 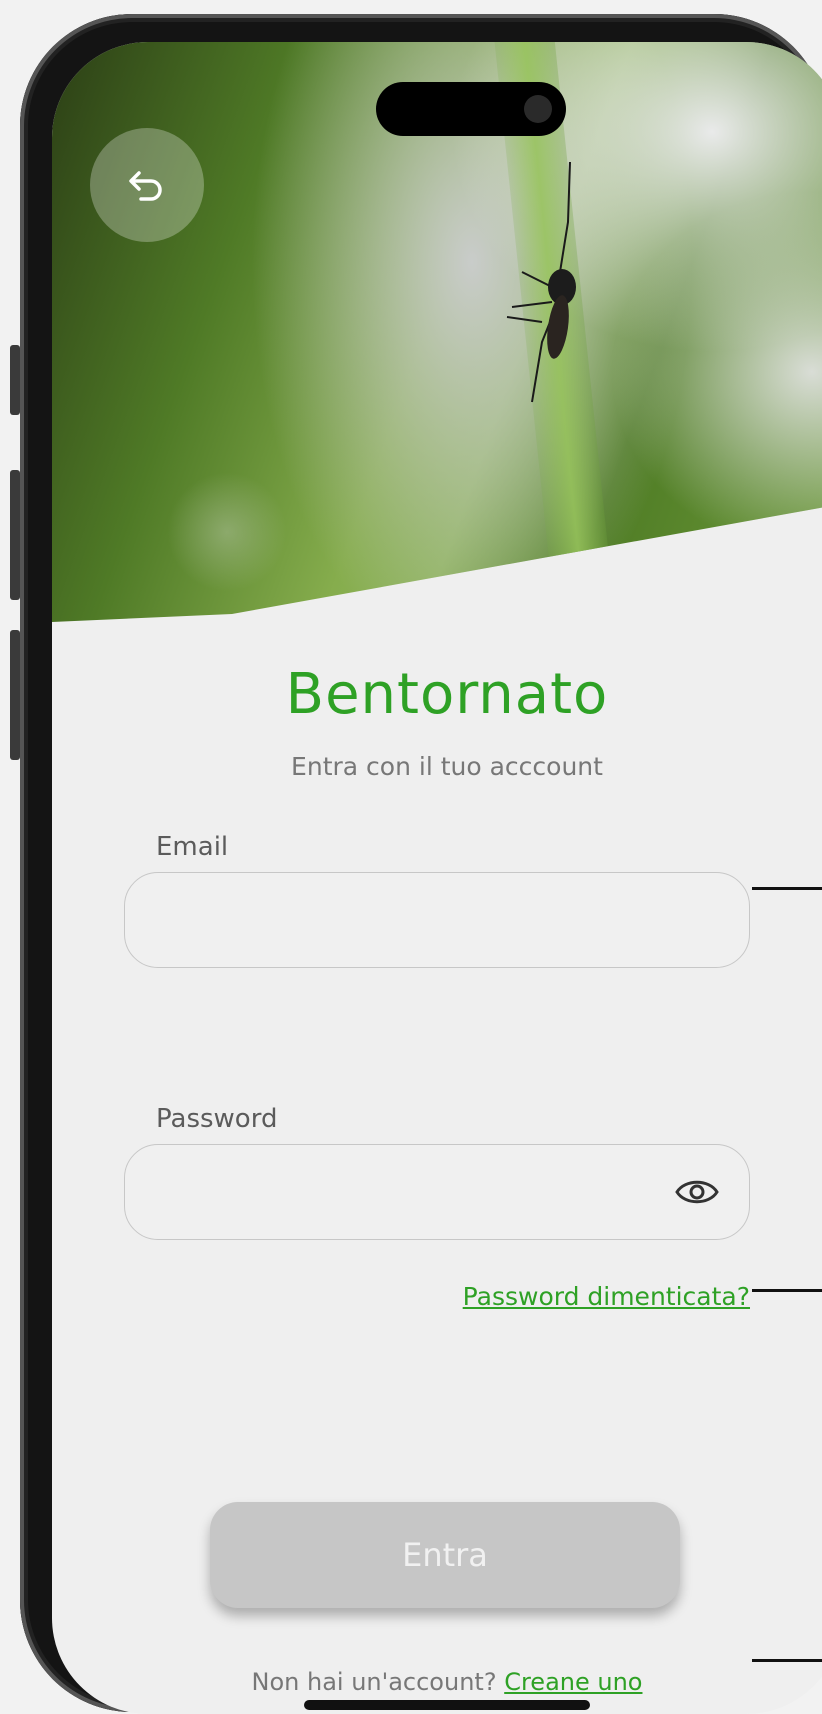 I want to click on login-button: Entra, so click(x=445, y=1555).